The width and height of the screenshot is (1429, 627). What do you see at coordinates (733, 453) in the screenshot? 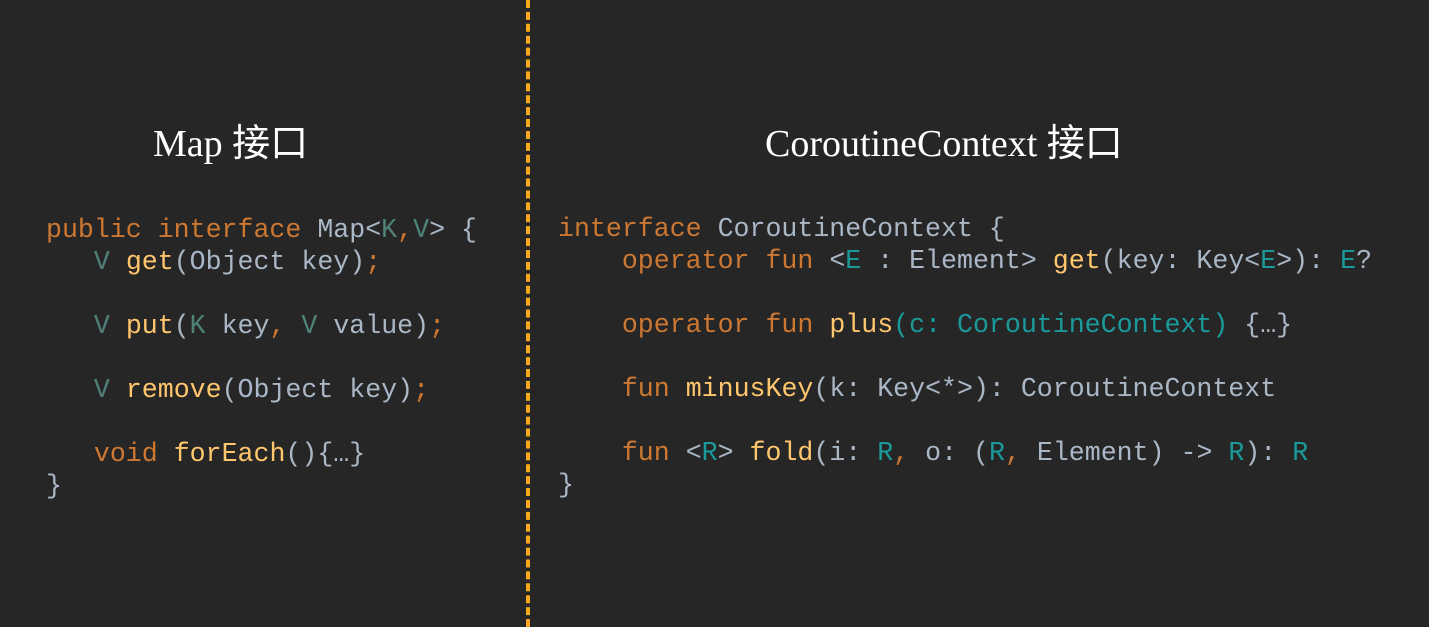
I see `code-token: >` at bounding box center [733, 453].